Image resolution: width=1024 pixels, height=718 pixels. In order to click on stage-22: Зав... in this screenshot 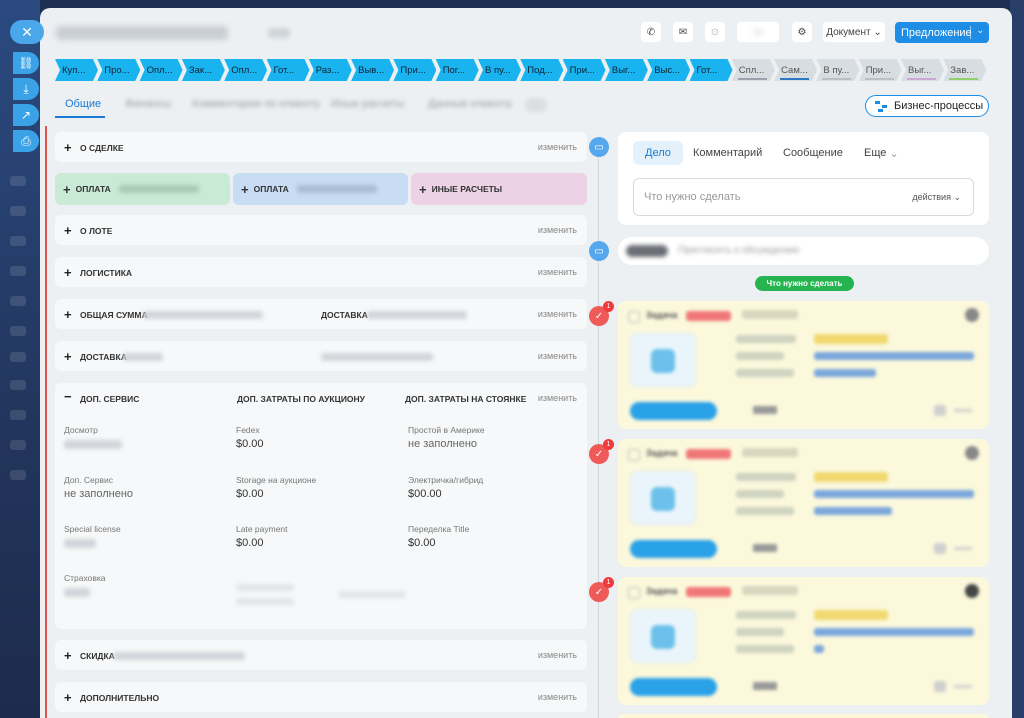, I will do `click(964, 70)`.